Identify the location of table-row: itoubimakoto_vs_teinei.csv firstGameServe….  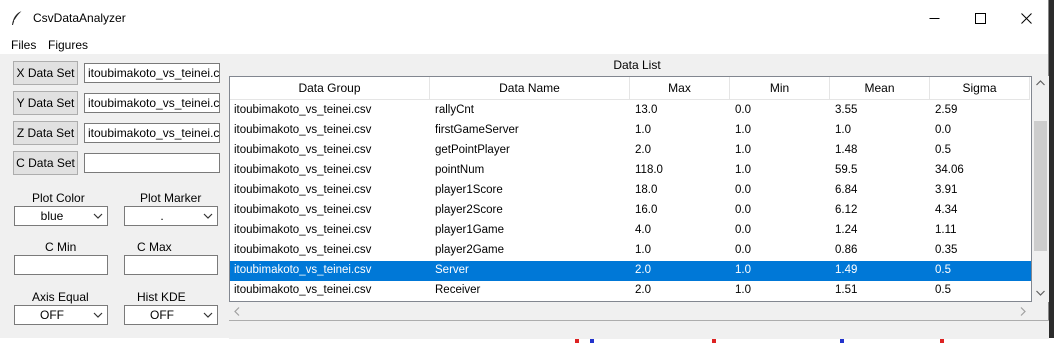
(630, 131).